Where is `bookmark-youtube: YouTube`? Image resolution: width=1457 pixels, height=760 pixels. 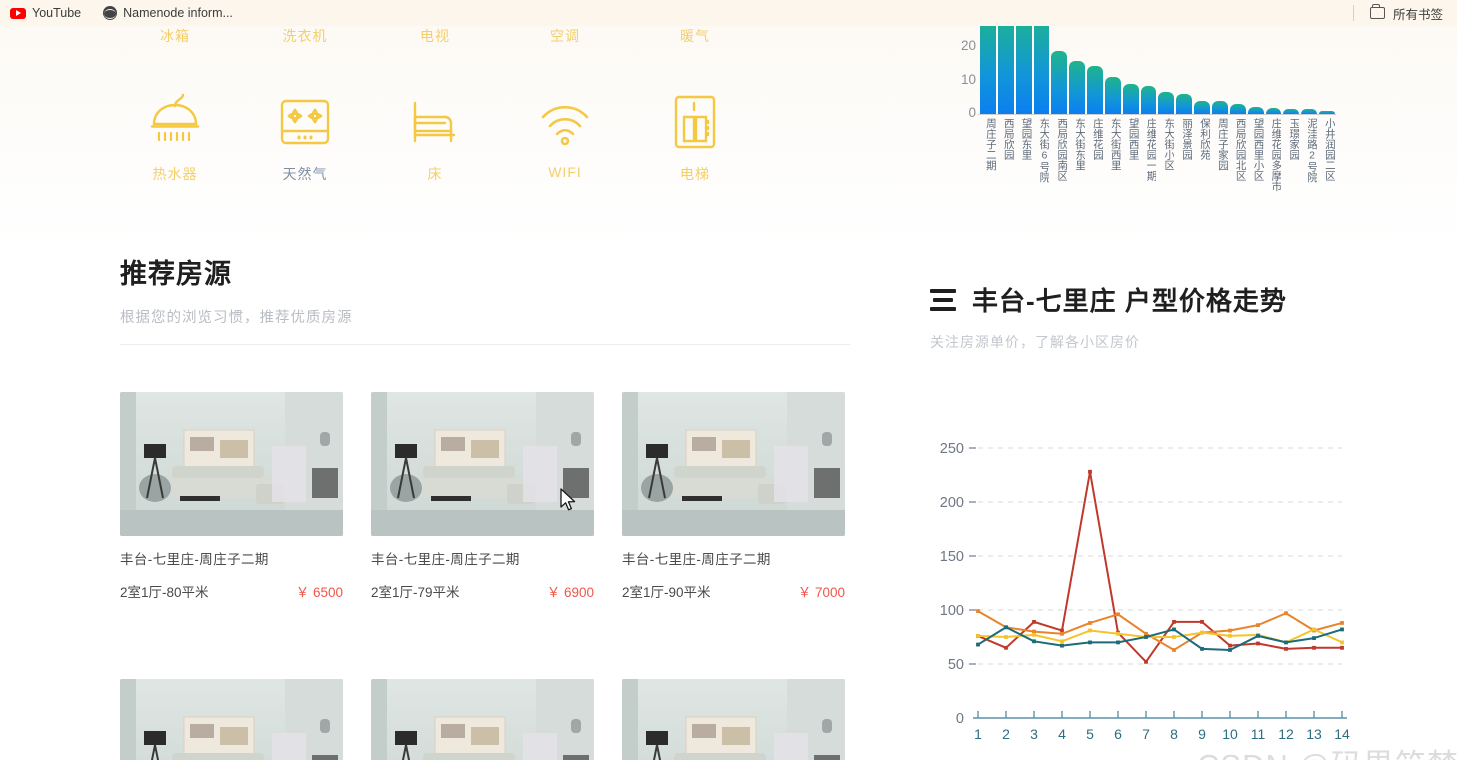 bookmark-youtube: YouTube is located at coordinates (45, 13).